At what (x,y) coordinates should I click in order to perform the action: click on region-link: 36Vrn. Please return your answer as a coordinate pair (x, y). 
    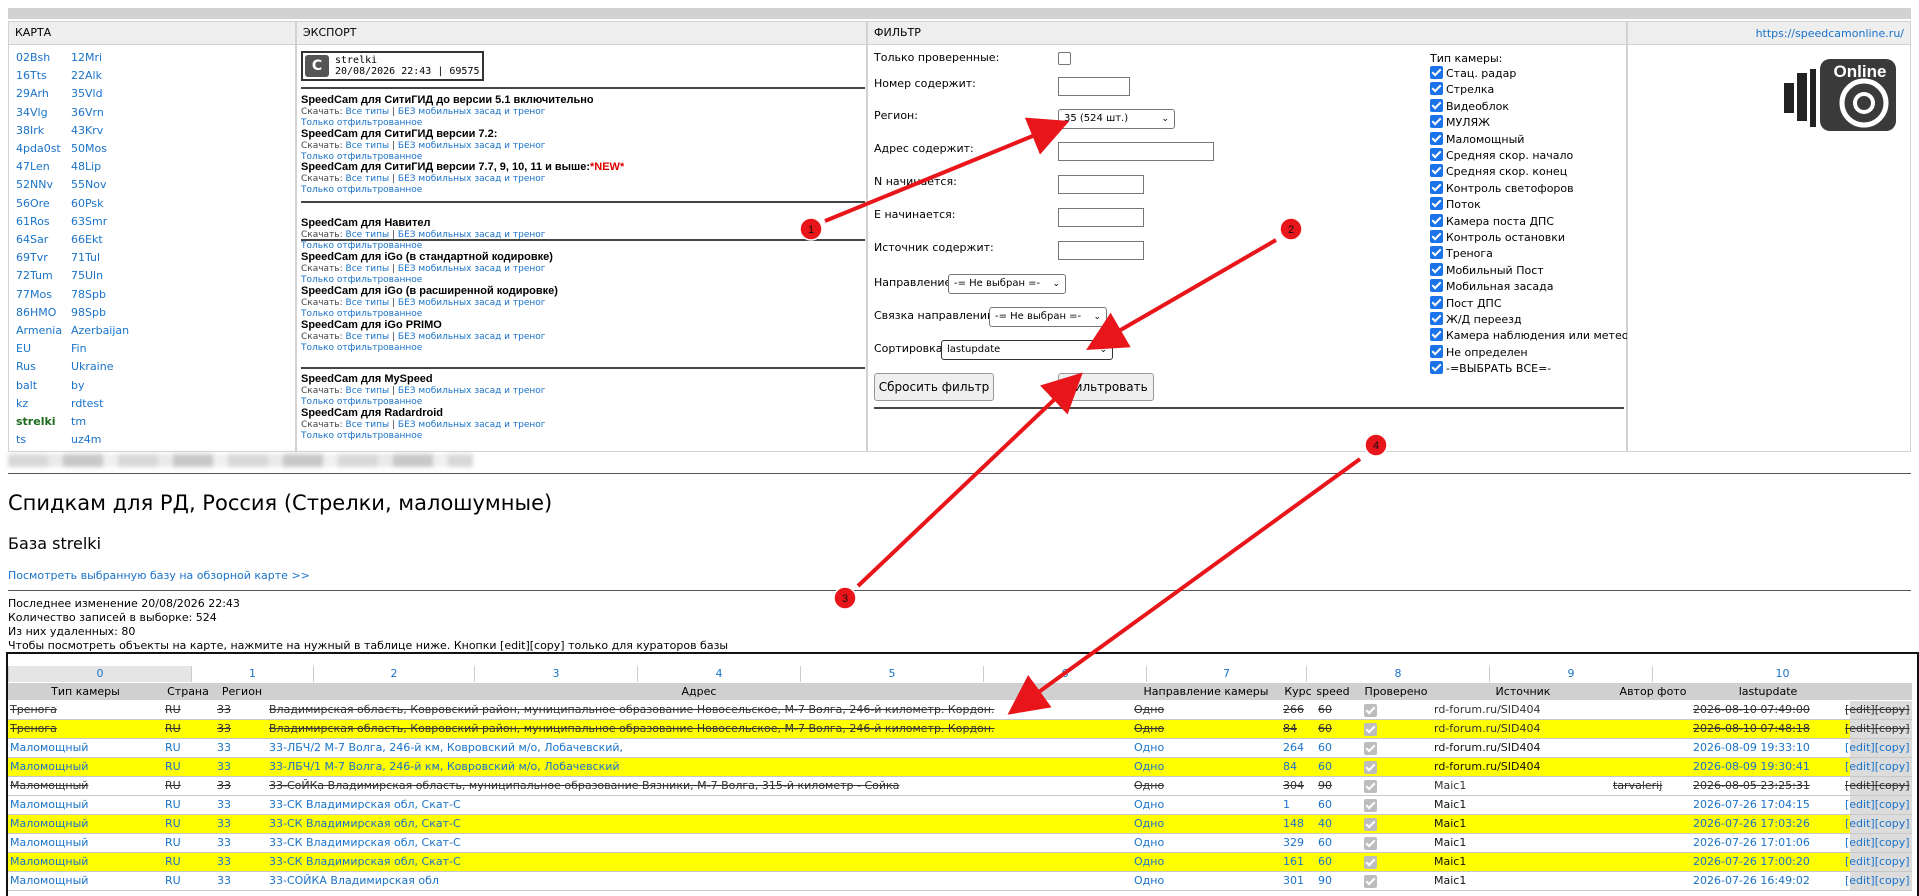
    Looking at the image, I should click on (87, 113).